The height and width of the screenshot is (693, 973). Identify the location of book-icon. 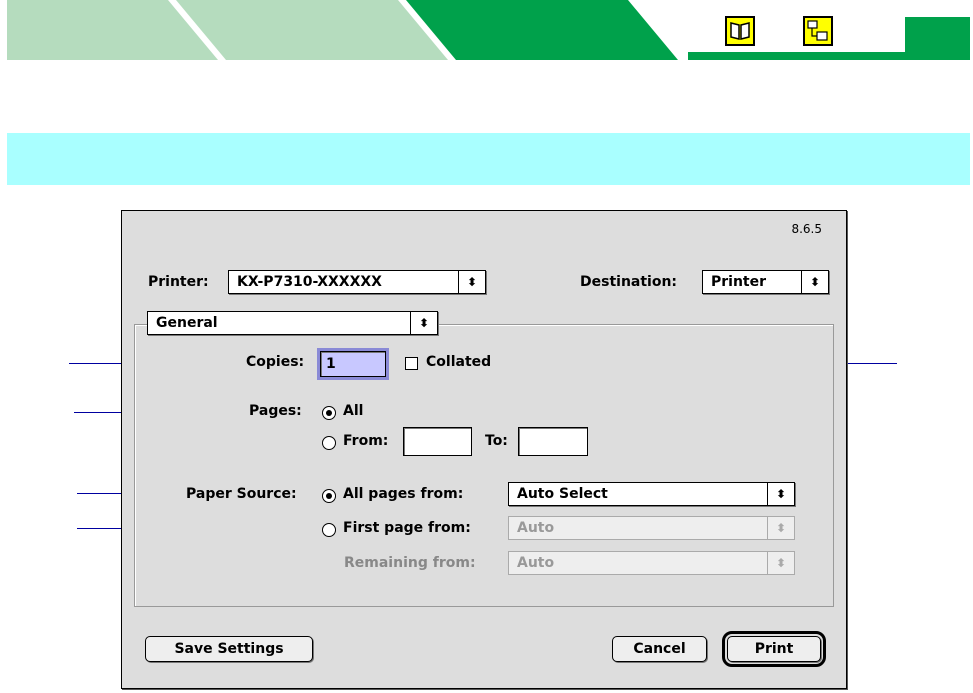
(740, 31).